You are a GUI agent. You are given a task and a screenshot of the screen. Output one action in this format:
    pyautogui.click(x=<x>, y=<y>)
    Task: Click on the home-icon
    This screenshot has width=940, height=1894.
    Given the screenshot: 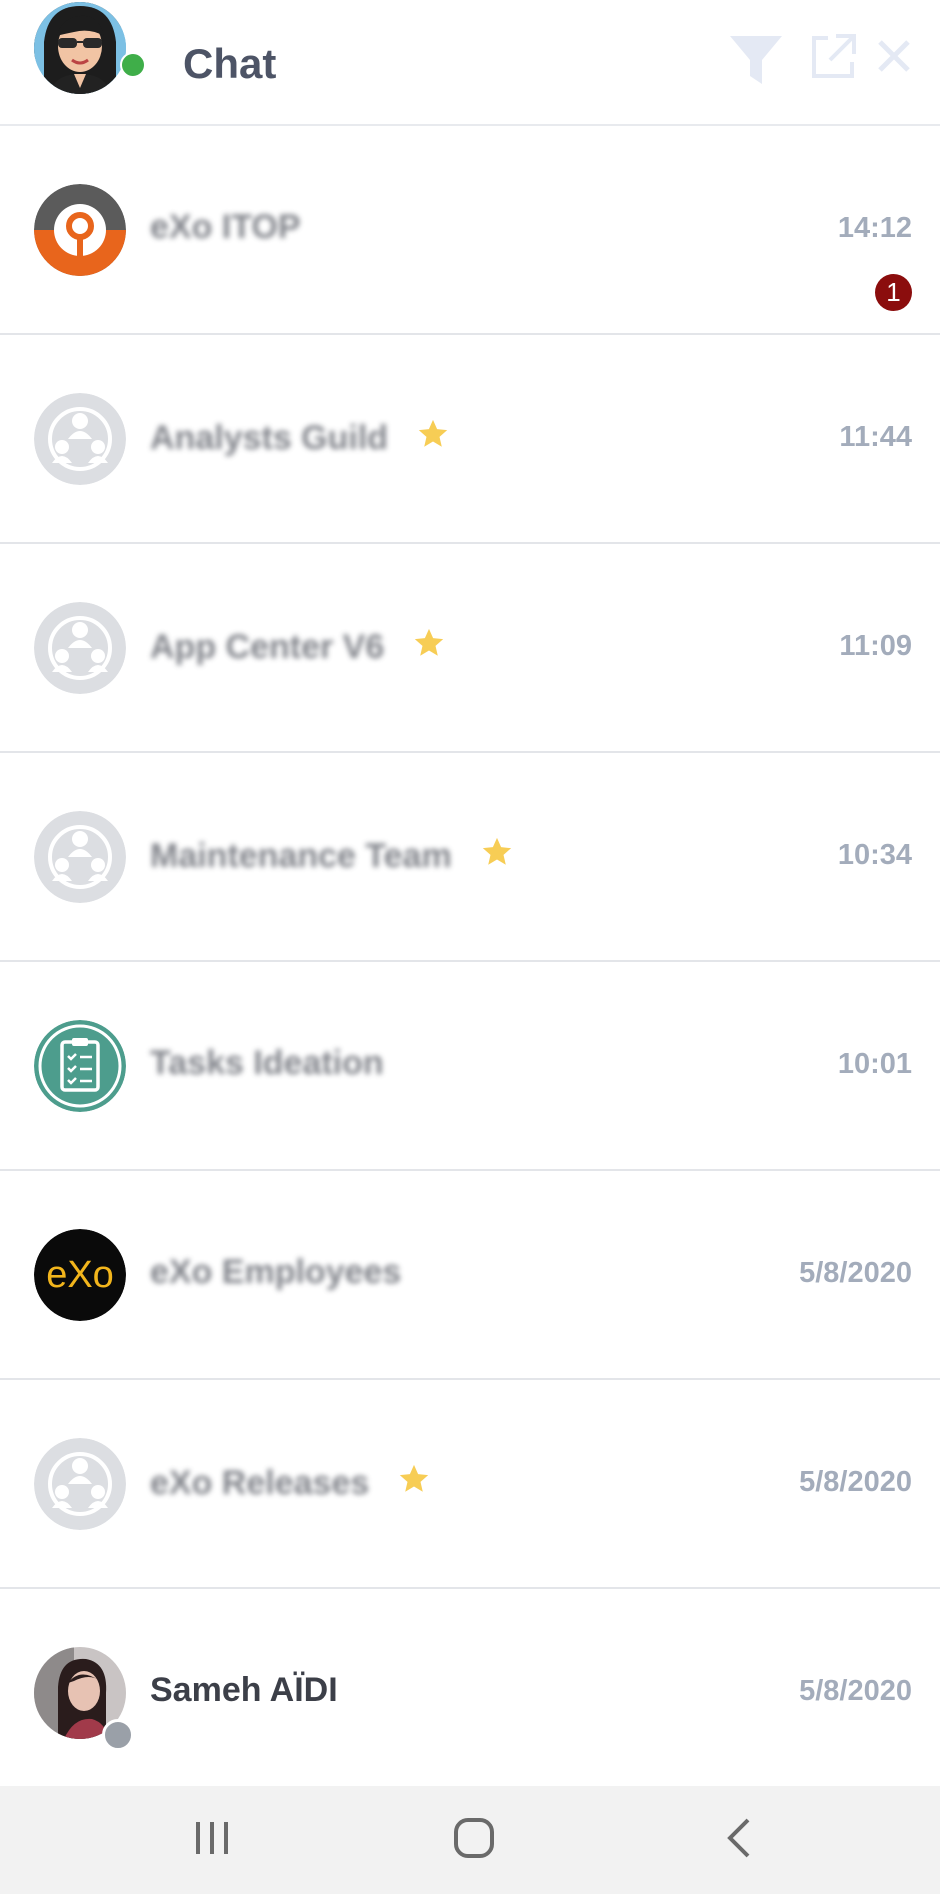 What is the action you would take?
    pyautogui.click(x=474, y=1838)
    